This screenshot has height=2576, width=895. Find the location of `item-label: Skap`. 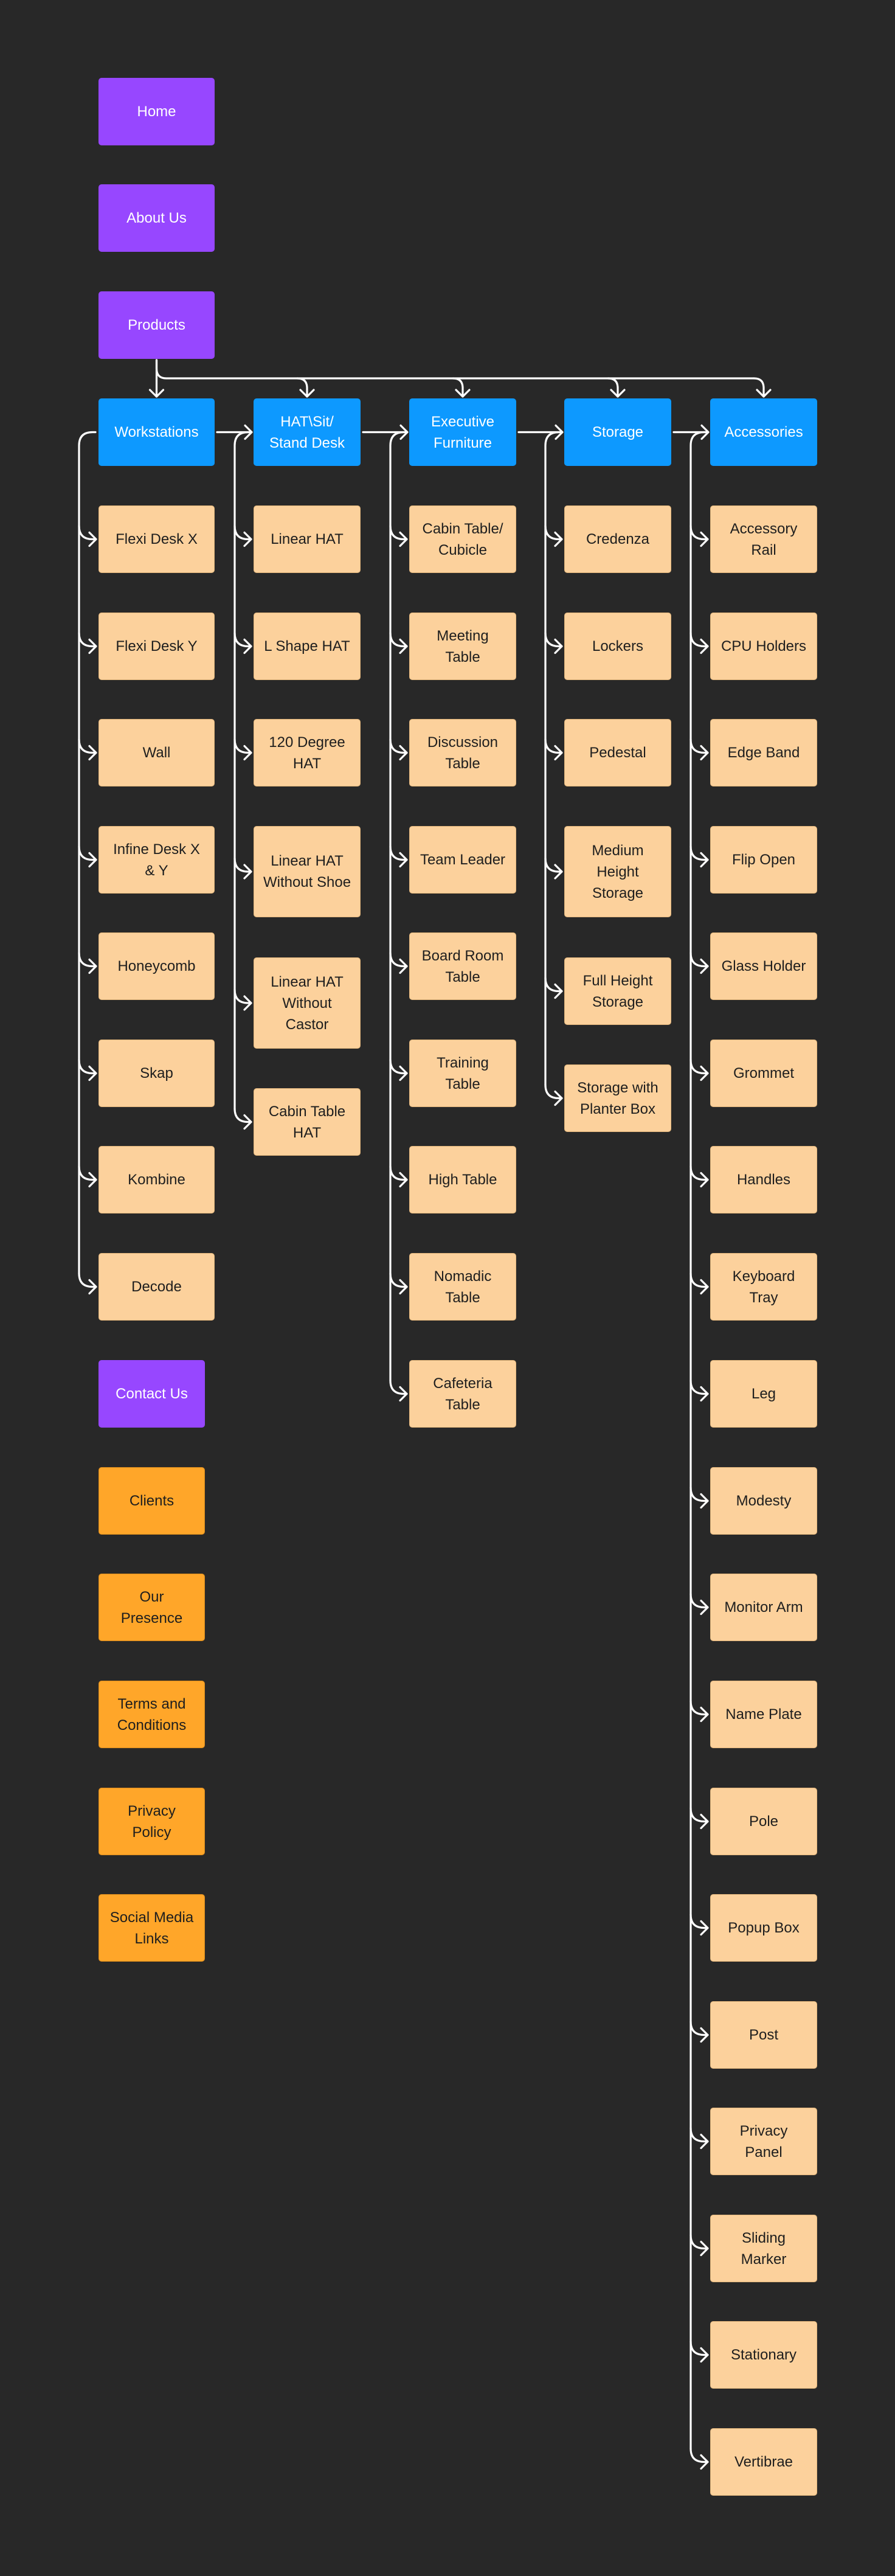

item-label: Skap is located at coordinates (156, 1073).